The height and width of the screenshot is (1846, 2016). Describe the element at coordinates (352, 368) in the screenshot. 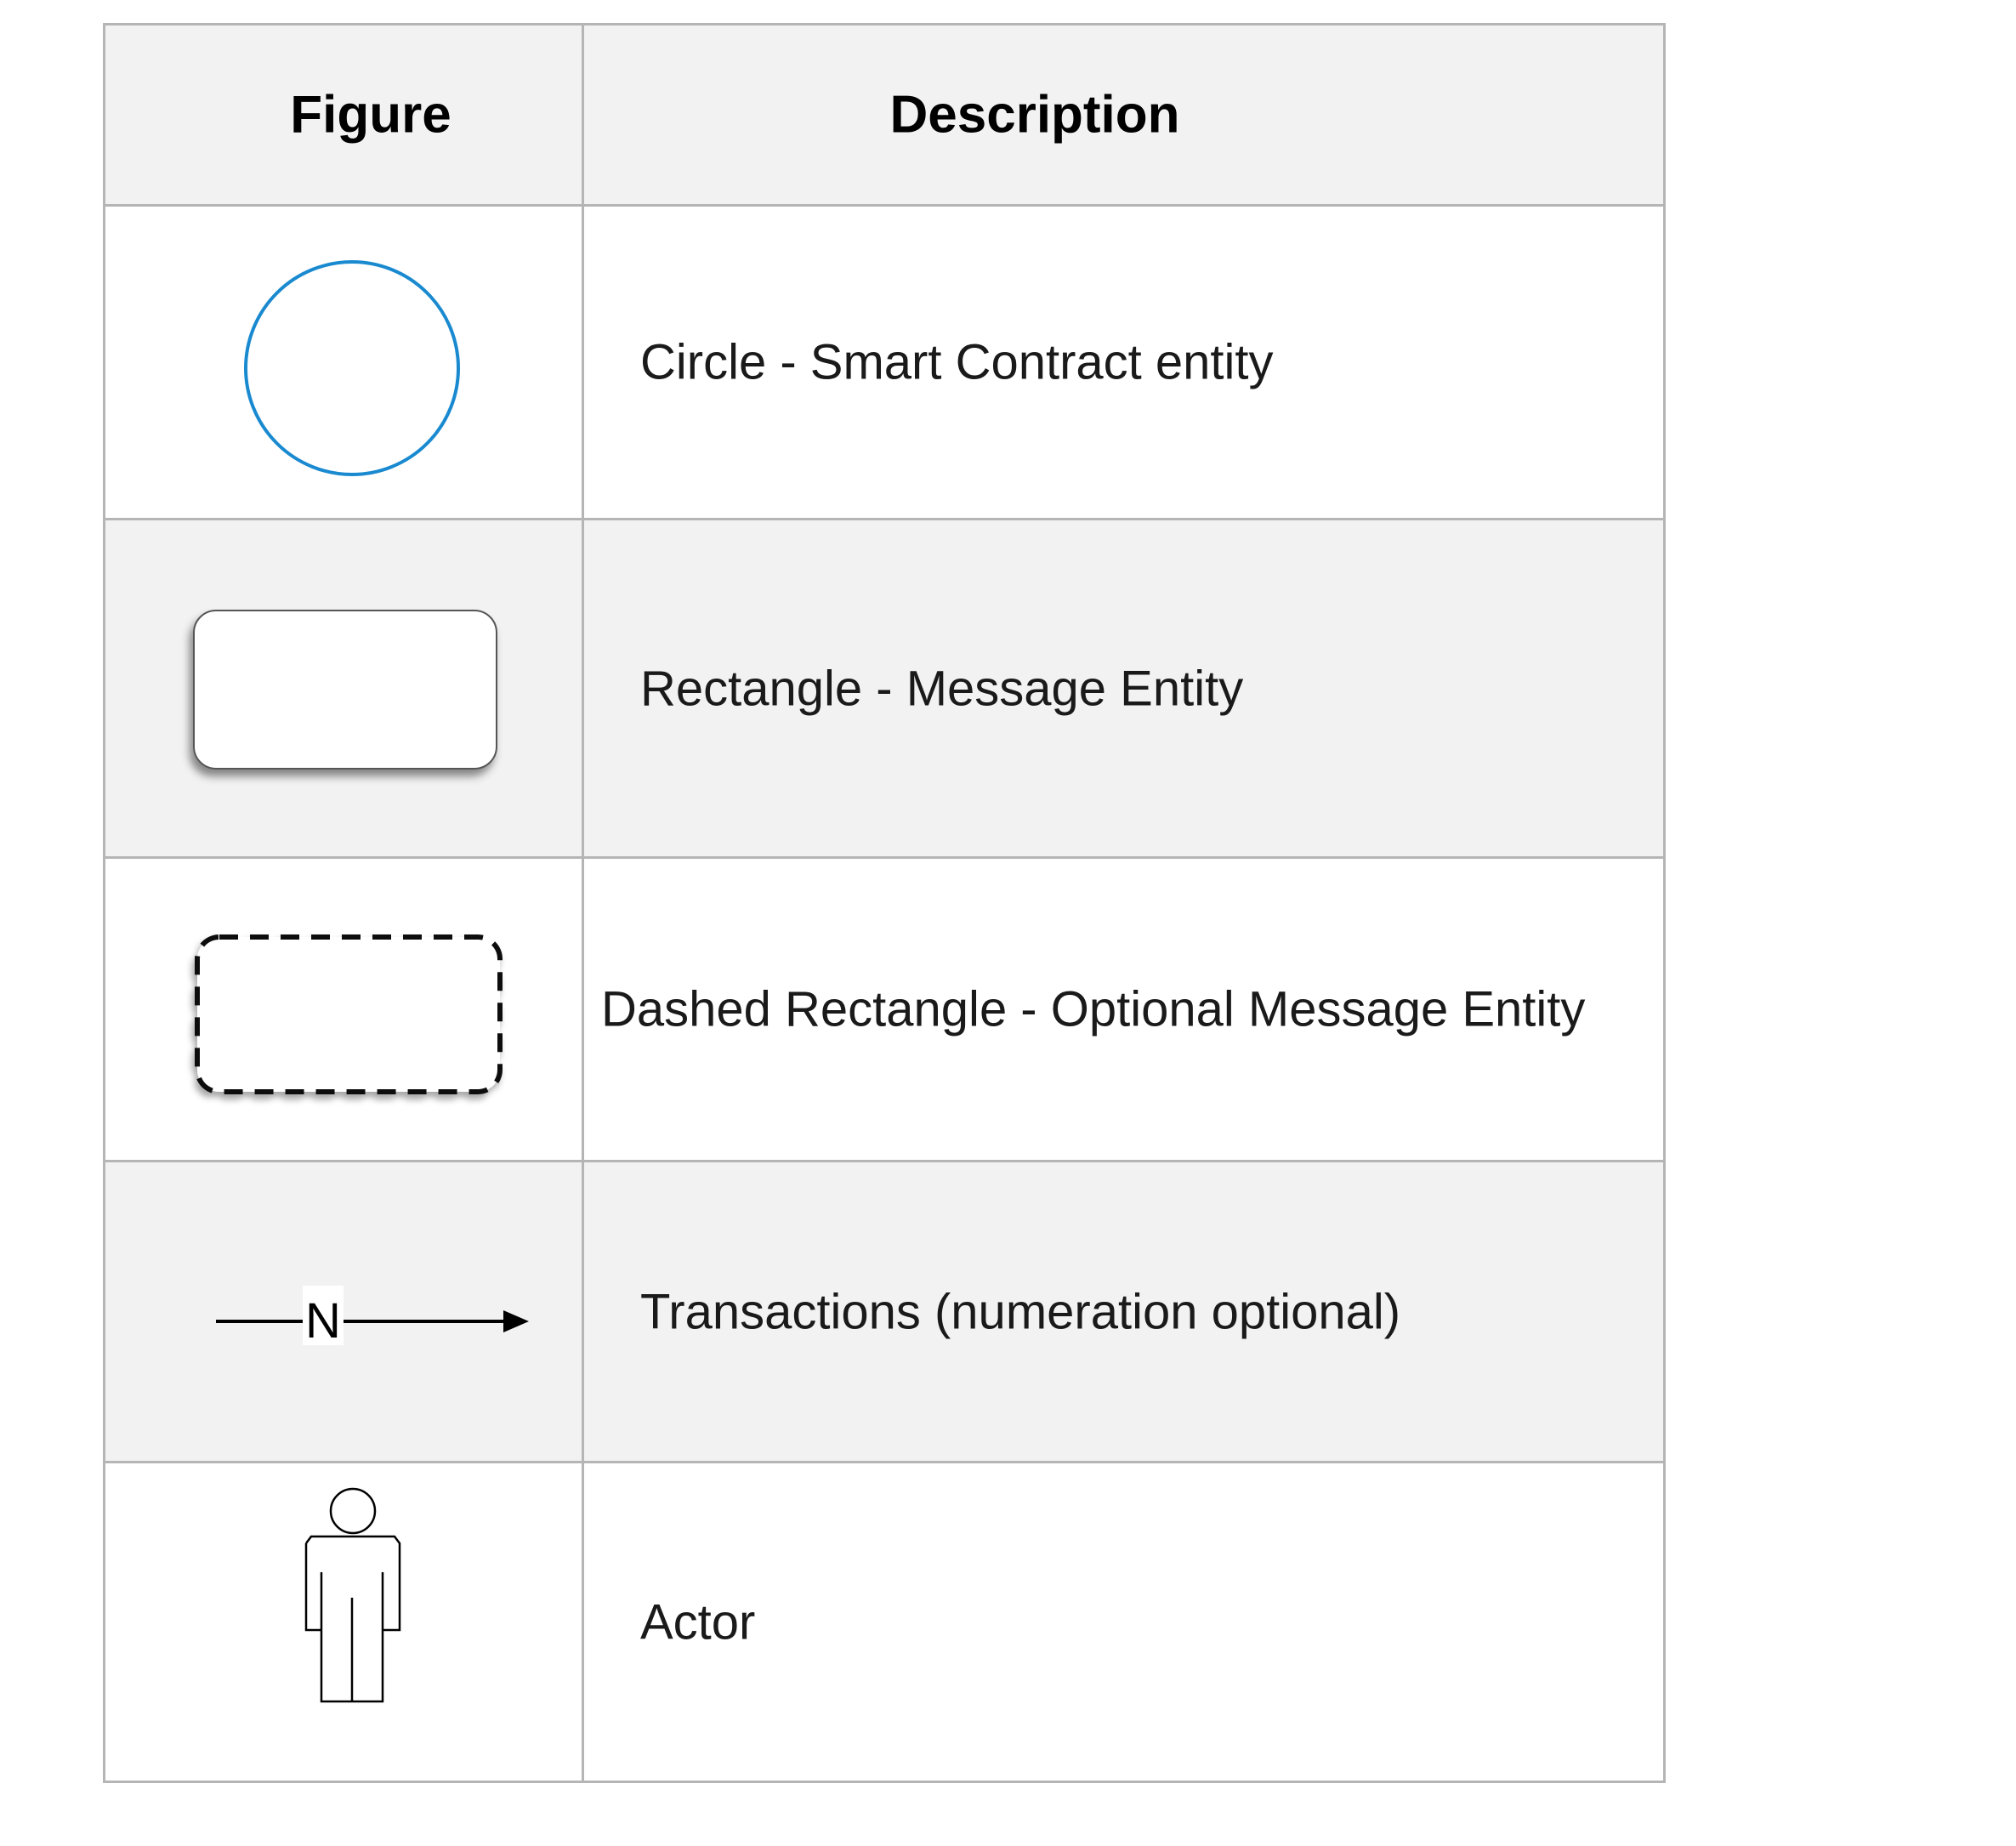

I see `circle-icon` at that location.